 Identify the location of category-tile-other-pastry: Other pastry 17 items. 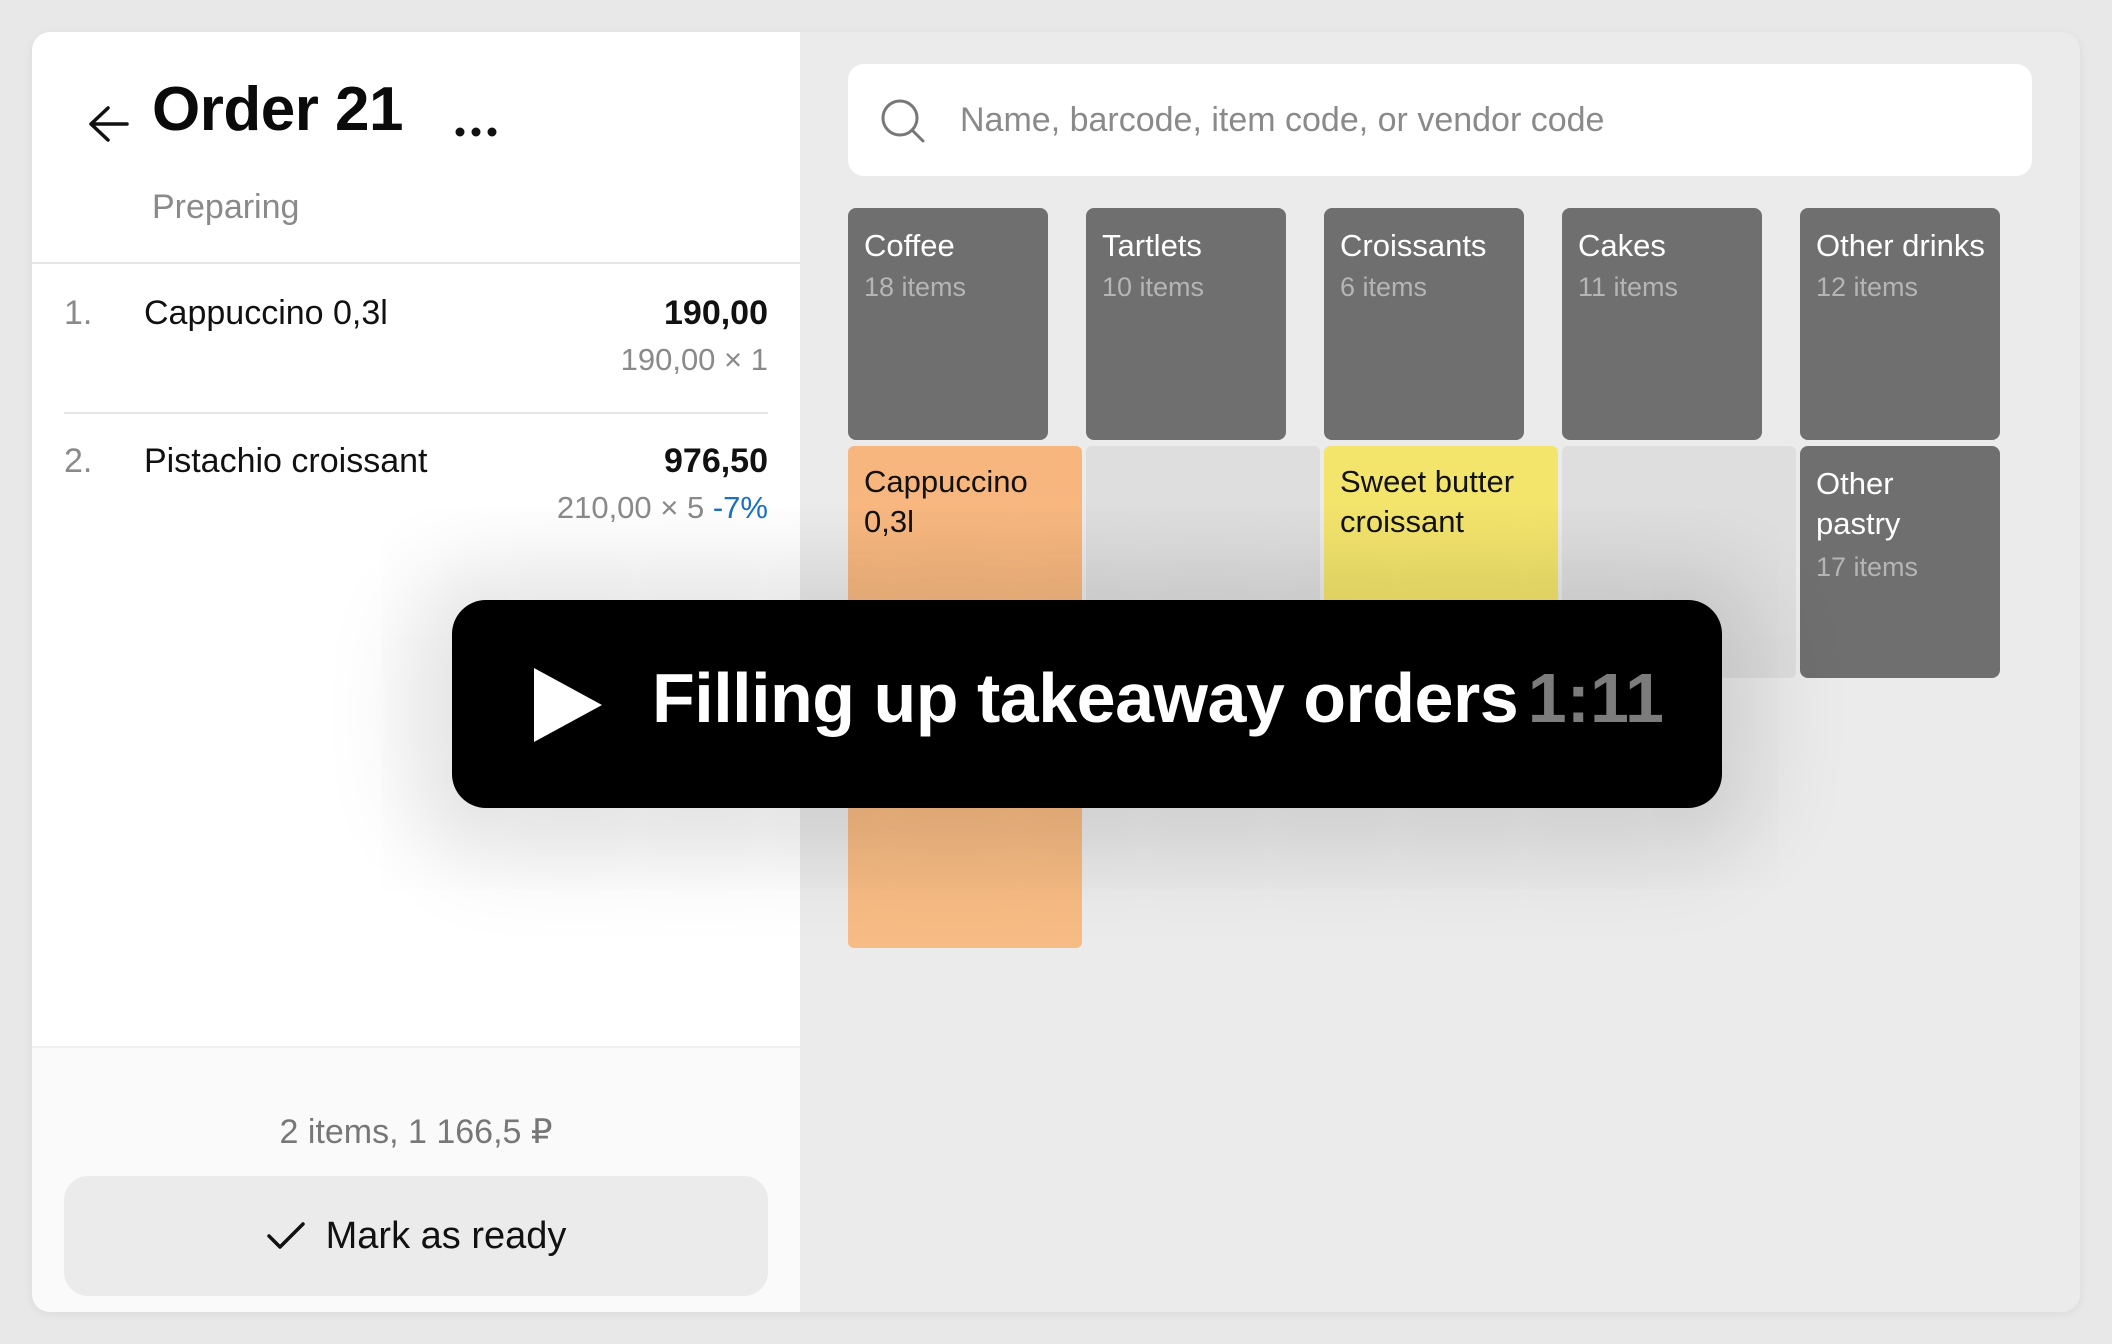
(1916, 562).